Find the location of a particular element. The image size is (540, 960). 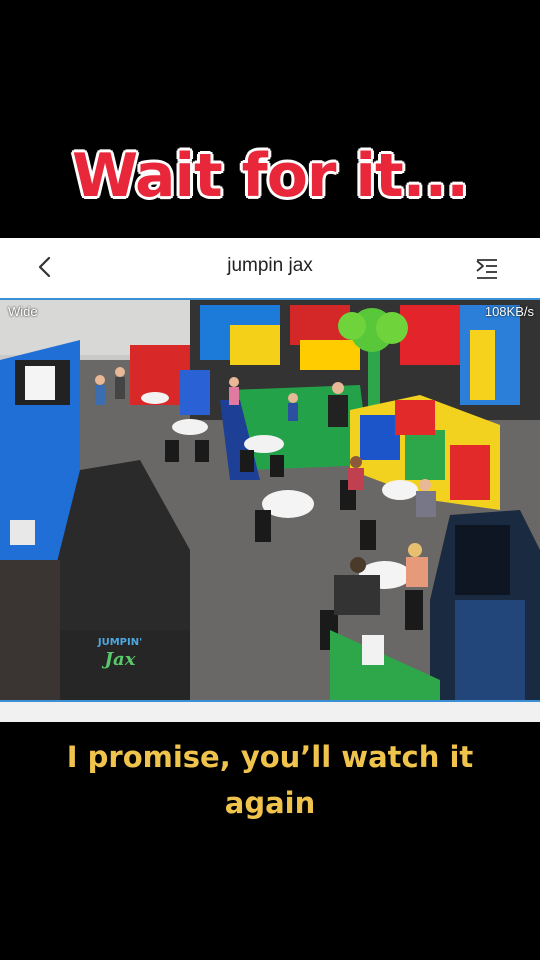

svg-text: JUMPIN' is located at coordinates (119, 642).